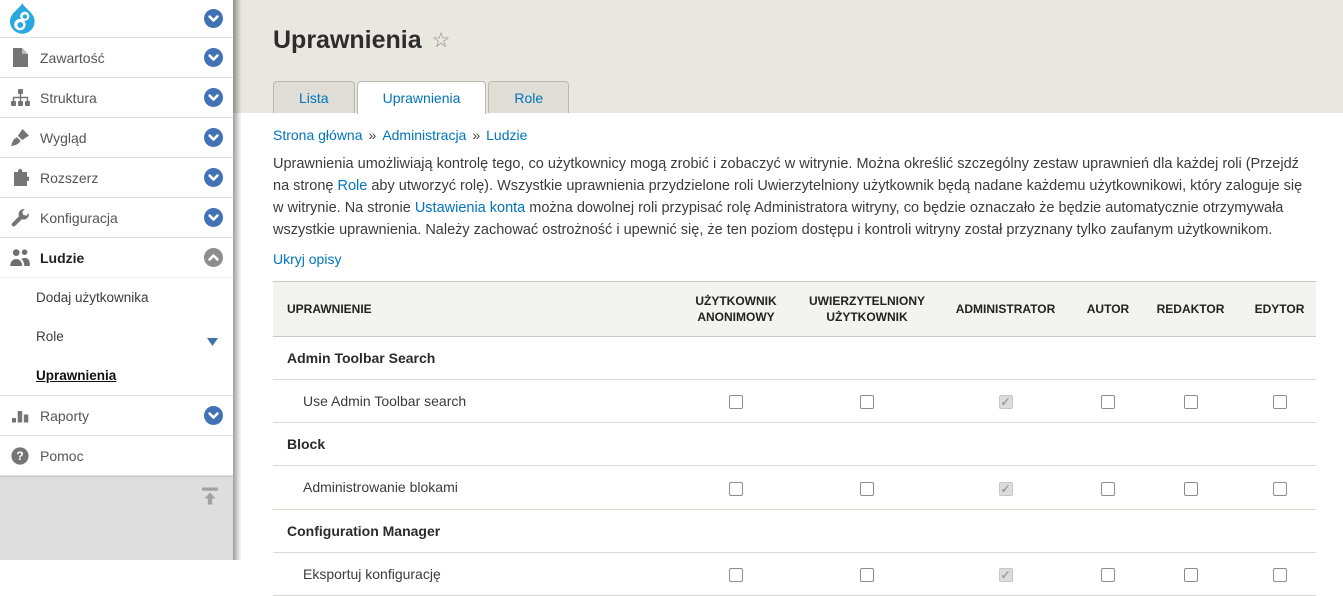 This screenshot has width=1343, height=596. Describe the element at coordinates (116, 58) in the screenshot. I see `sidebar-item-zawartosc: Zawartość` at that location.